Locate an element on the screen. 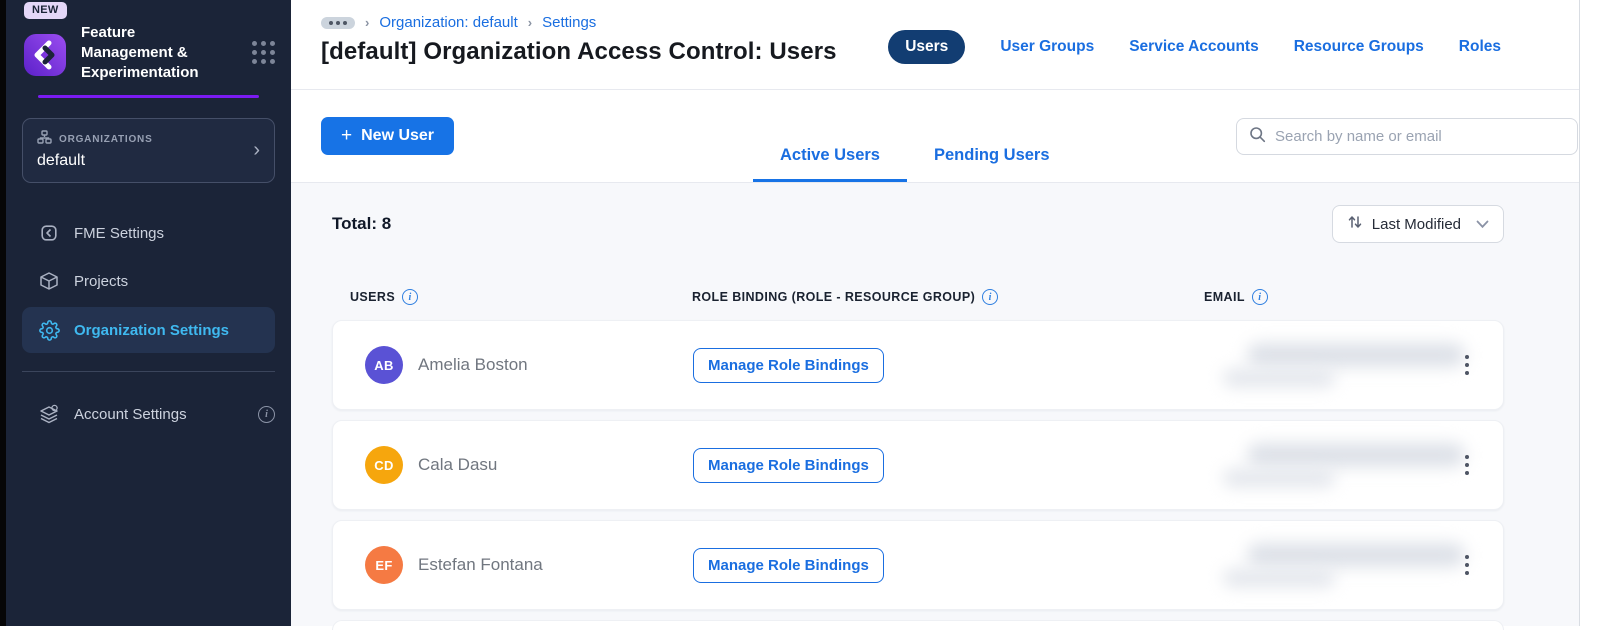 The height and width of the screenshot is (630, 1600). sidebar-item-projects: Projects is located at coordinates (148, 281).